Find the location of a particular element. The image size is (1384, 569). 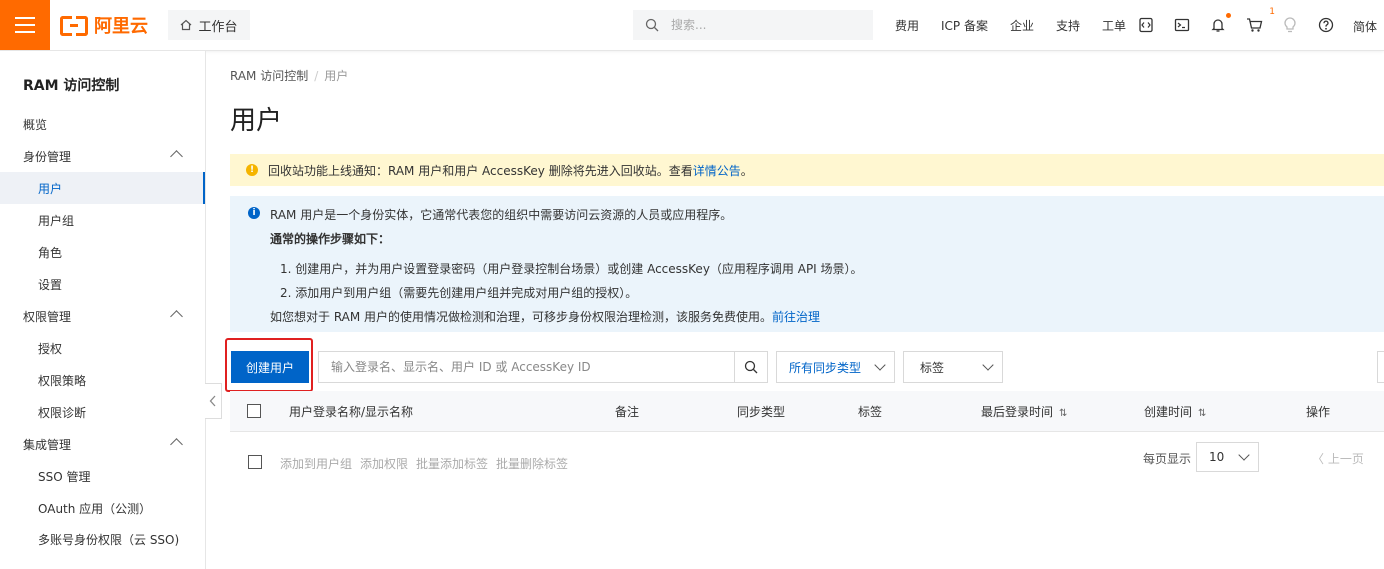

tag-select: 标签 is located at coordinates (953, 367).